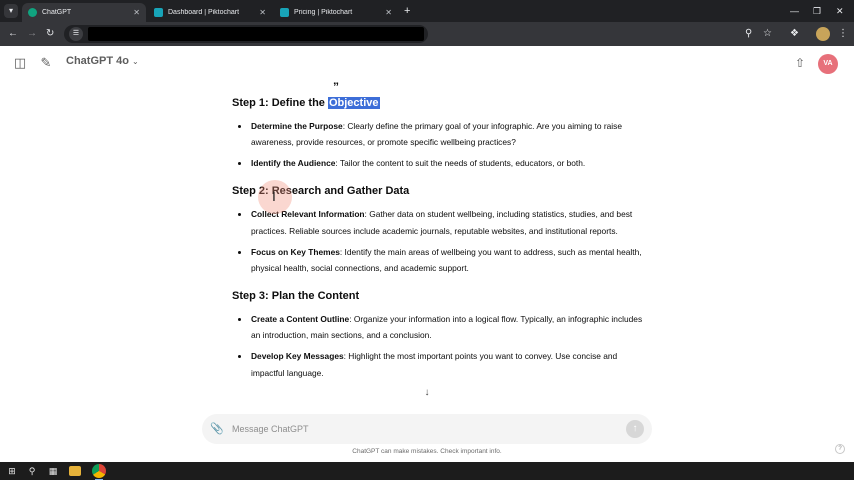 This screenshot has height=480, width=854. I want to click on tab-dashboard-piktochart: Dashboard | Piktochart ✕, so click(210, 12).